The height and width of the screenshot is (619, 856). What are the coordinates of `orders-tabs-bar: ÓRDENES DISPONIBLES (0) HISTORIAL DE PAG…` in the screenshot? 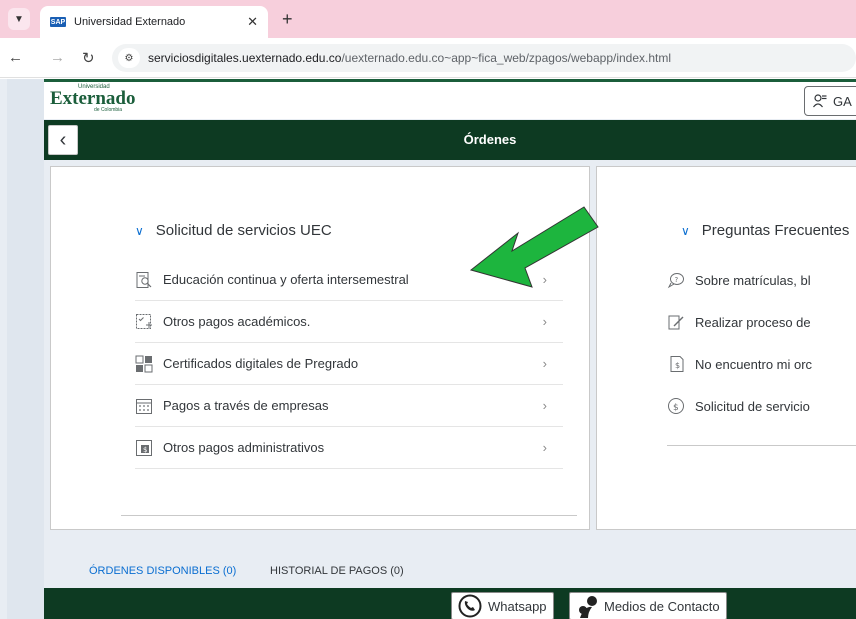 It's located at (450, 564).